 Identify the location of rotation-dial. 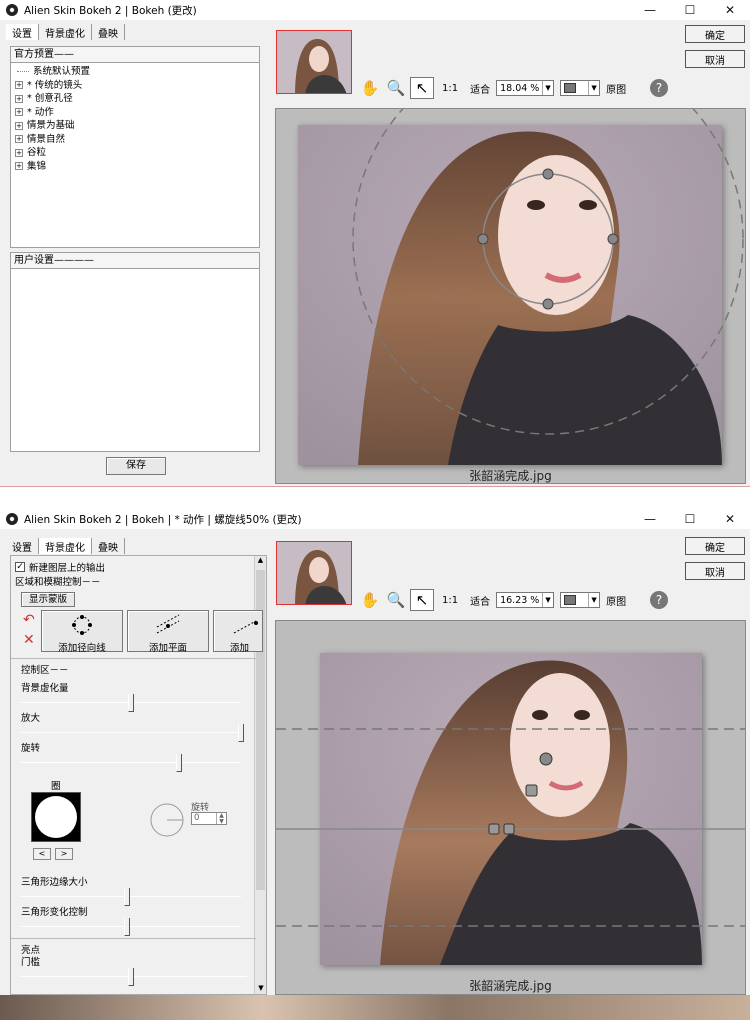
(167, 820).